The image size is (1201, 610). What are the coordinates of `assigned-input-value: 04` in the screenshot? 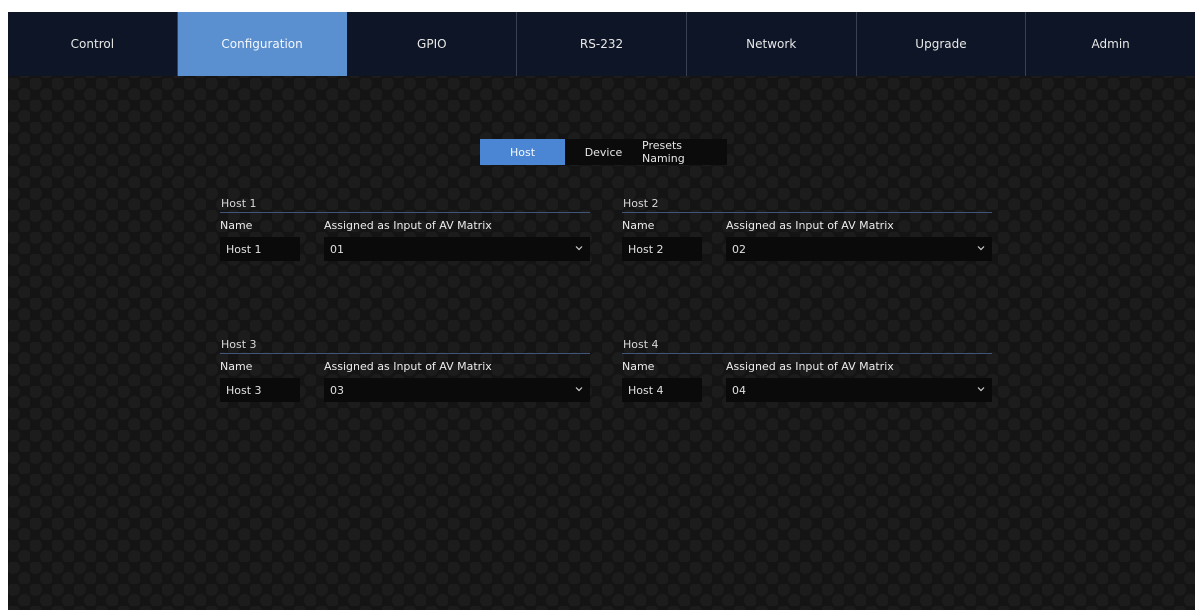 It's located at (739, 390).